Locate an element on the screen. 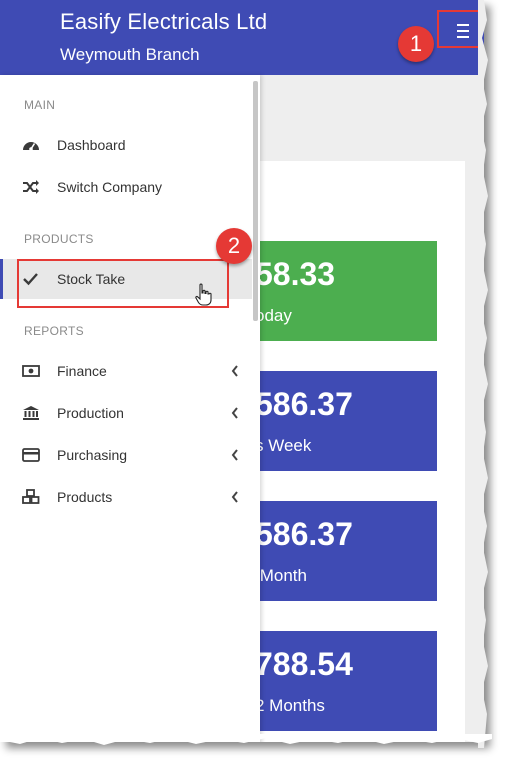 The image size is (515, 768). drawer-scrollbar is located at coordinates (255, 201).